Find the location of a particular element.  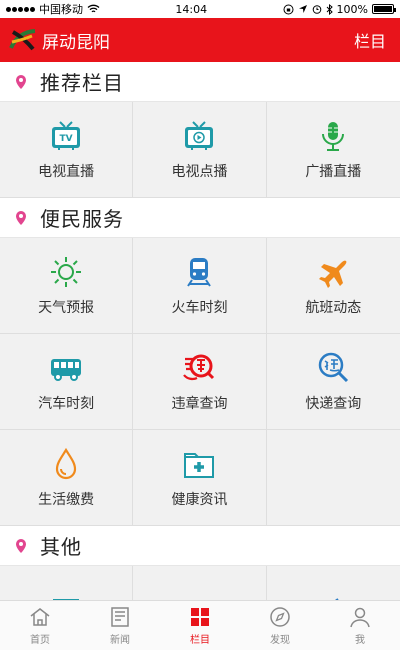

tile-tv-live: TV 电视直播 is located at coordinates (67, 150).